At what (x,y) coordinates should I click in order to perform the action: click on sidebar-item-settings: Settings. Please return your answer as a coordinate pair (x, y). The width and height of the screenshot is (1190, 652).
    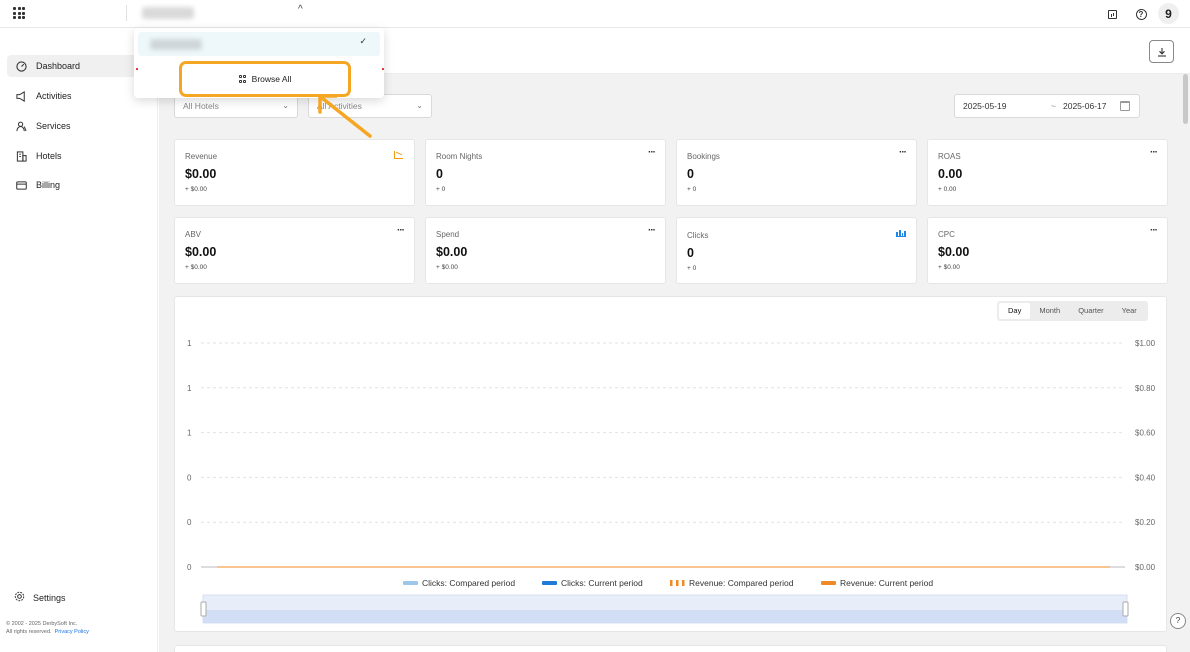
    Looking at the image, I should click on (40, 598).